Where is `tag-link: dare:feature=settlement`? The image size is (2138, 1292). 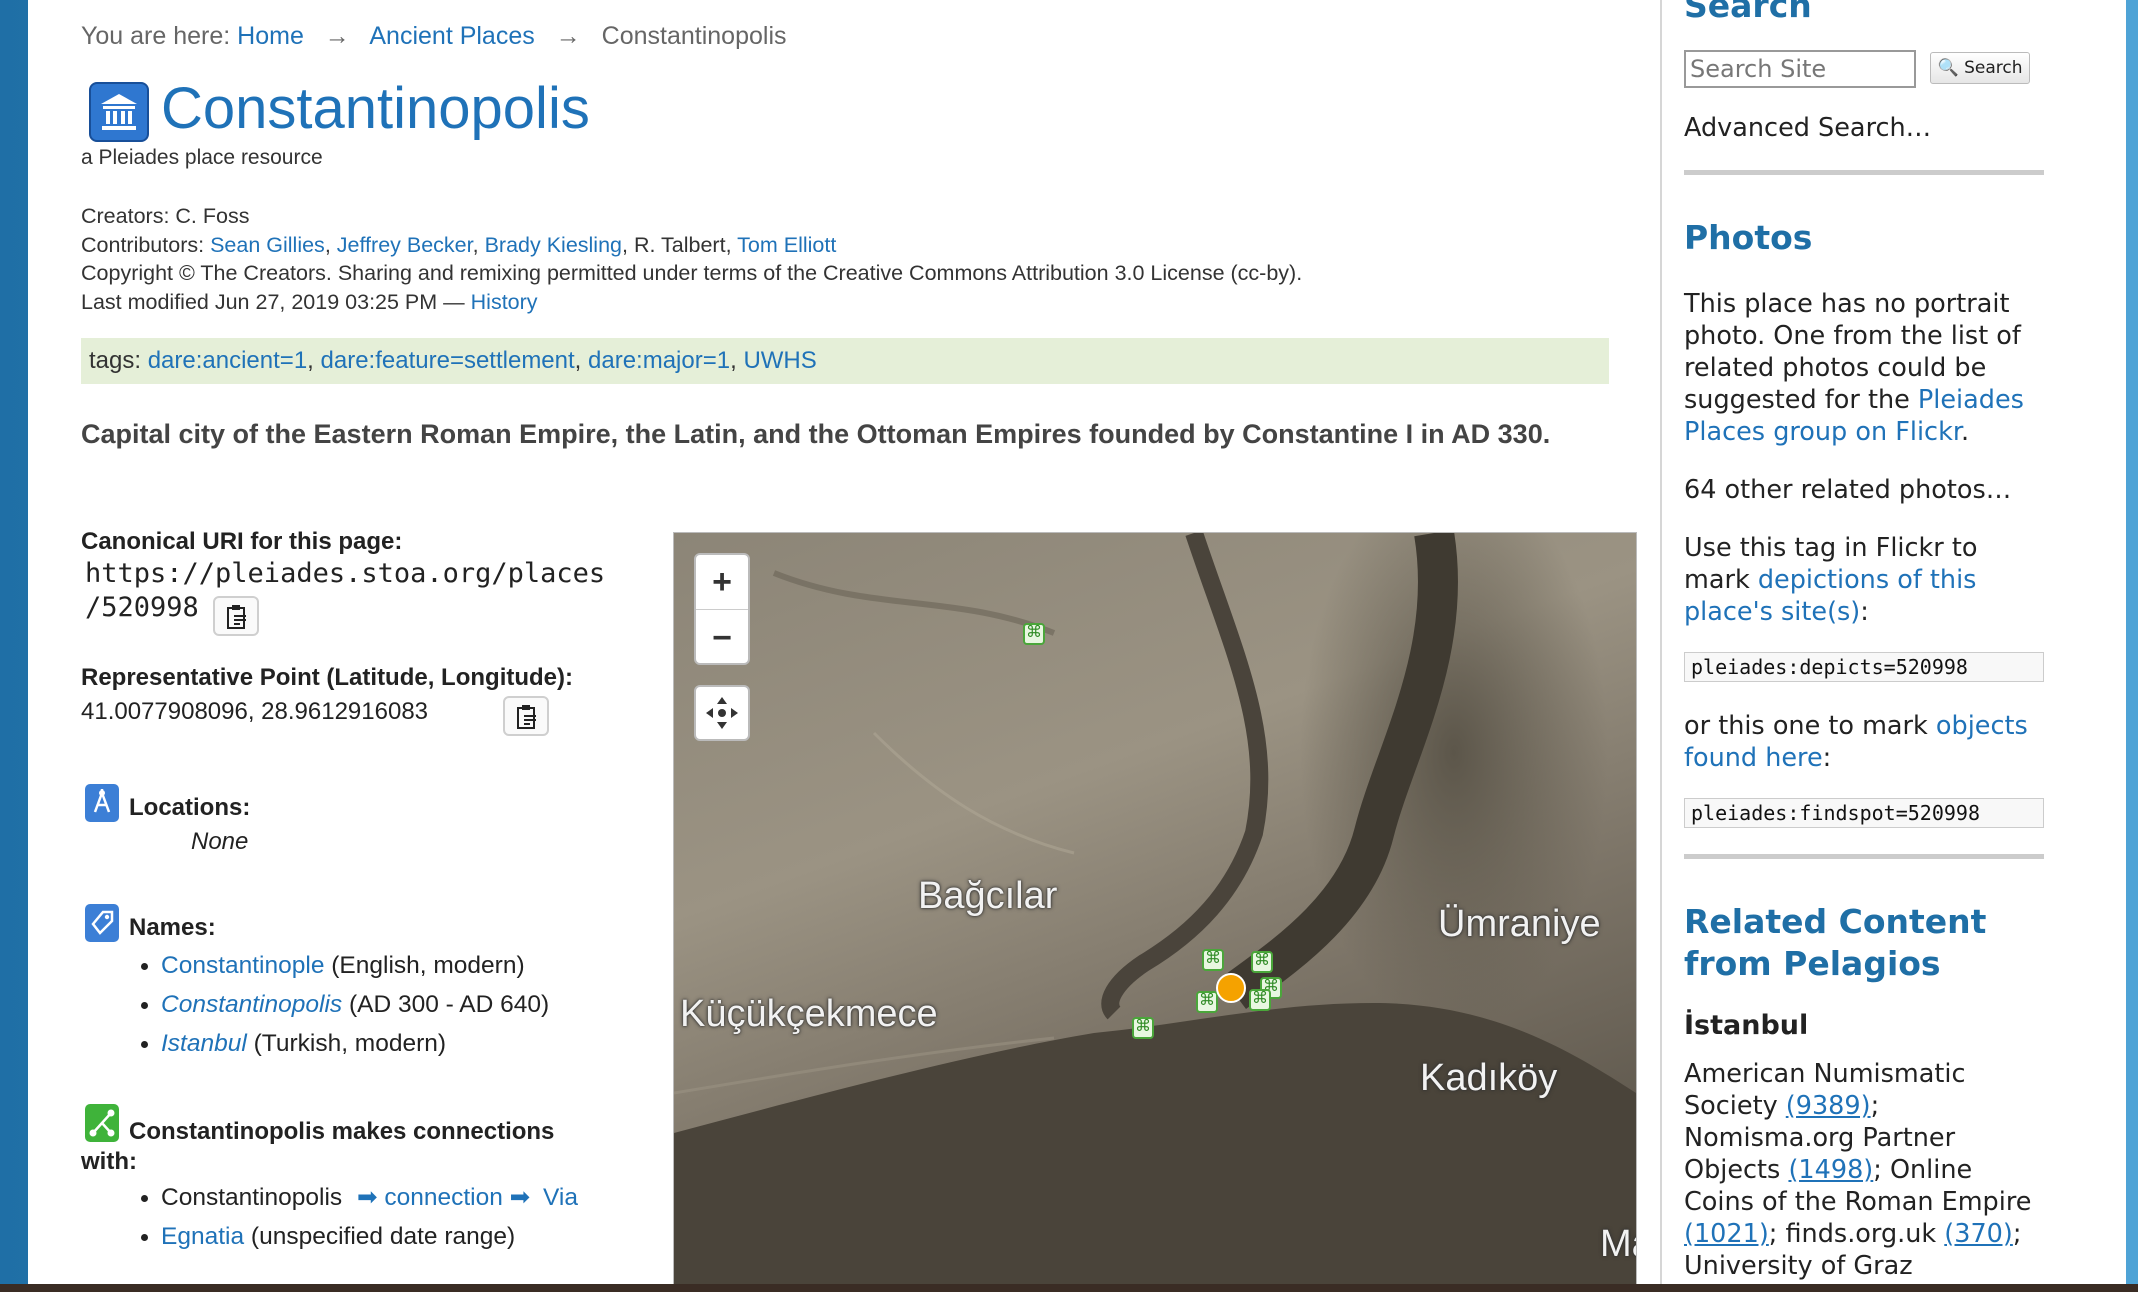 tag-link: dare:feature=settlement is located at coordinates (448, 360).